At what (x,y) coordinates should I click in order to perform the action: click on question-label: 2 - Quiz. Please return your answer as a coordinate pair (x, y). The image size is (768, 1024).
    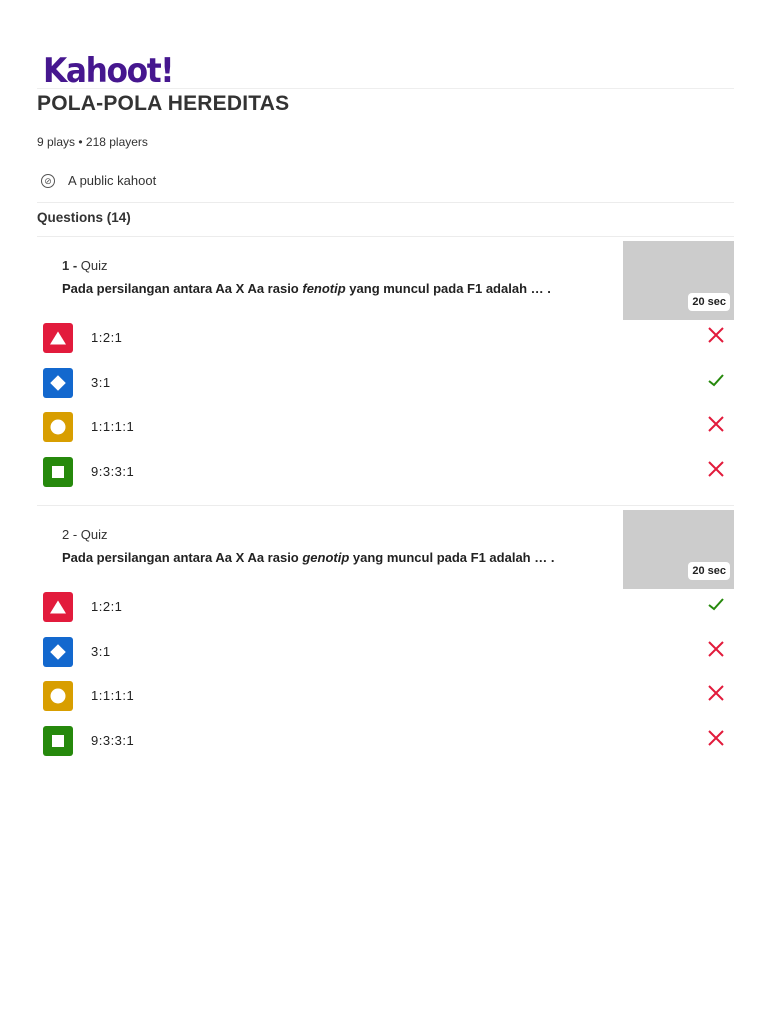
    Looking at the image, I should click on (85, 534).